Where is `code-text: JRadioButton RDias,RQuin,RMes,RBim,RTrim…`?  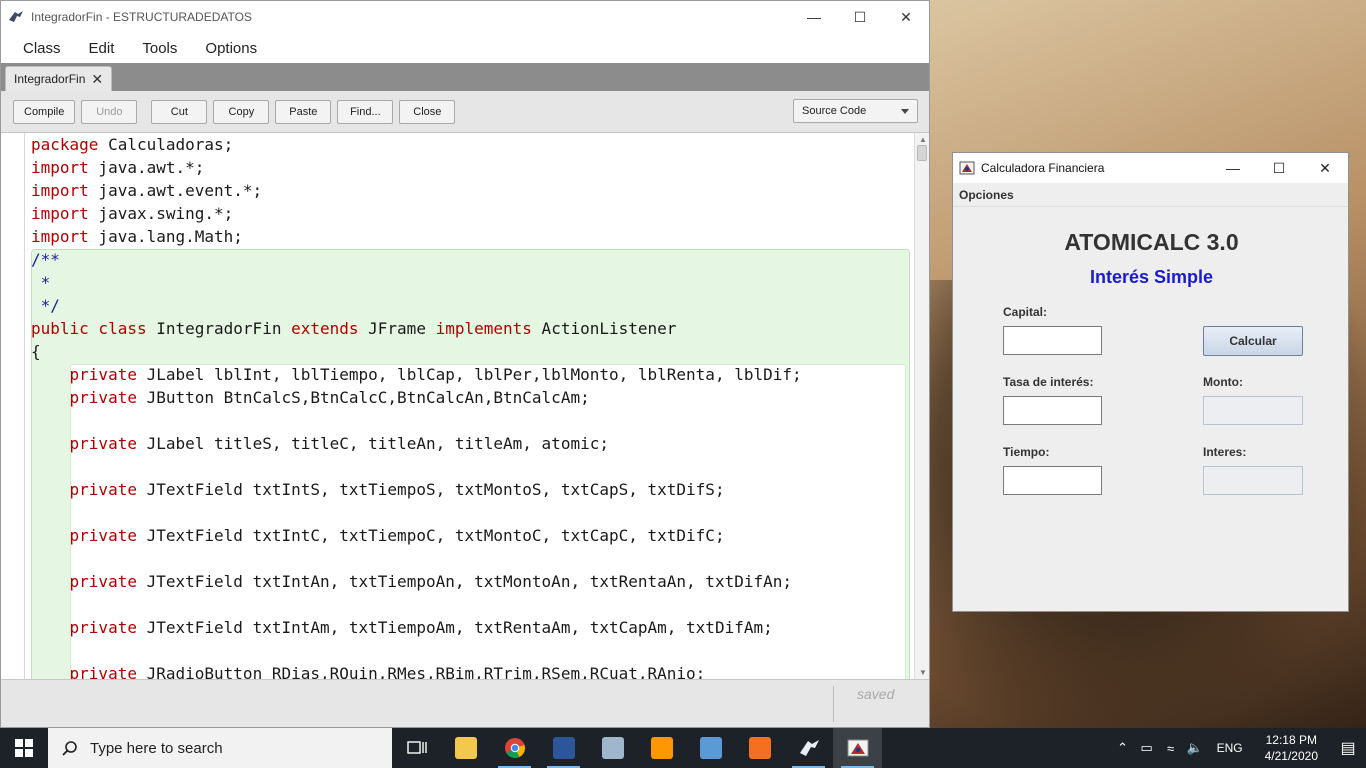 code-text: JRadioButton RDias,RQuin,RMes,RBim,RTrim… is located at coordinates (421, 671).